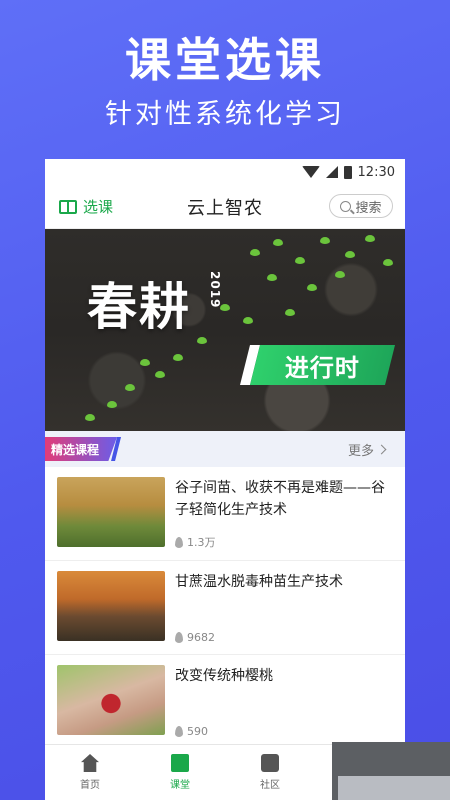 The width and height of the screenshot is (450, 800). What do you see at coordinates (394, 788) in the screenshot?
I see `corner-block-light` at bounding box center [394, 788].